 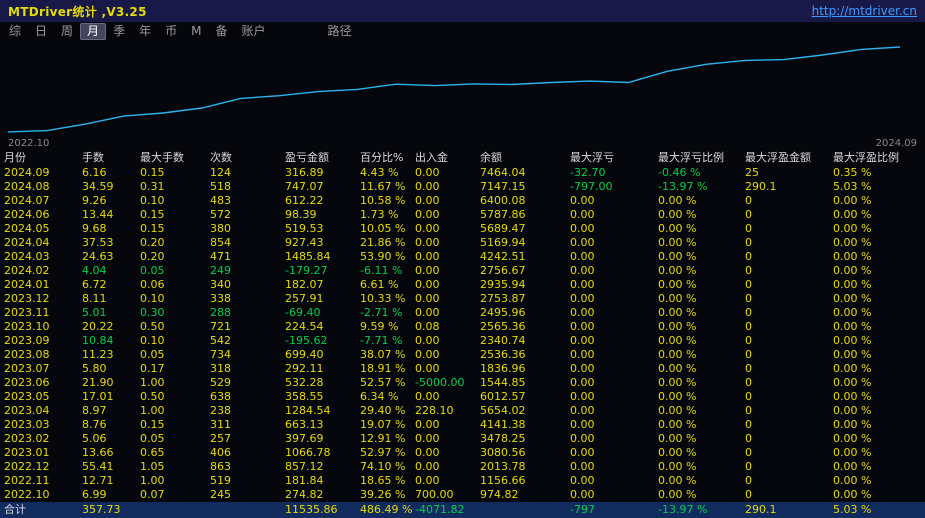 What do you see at coordinates (145, 31) in the screenshot?
I see `menu-item-6: 年` at bounding box center [145, 31].